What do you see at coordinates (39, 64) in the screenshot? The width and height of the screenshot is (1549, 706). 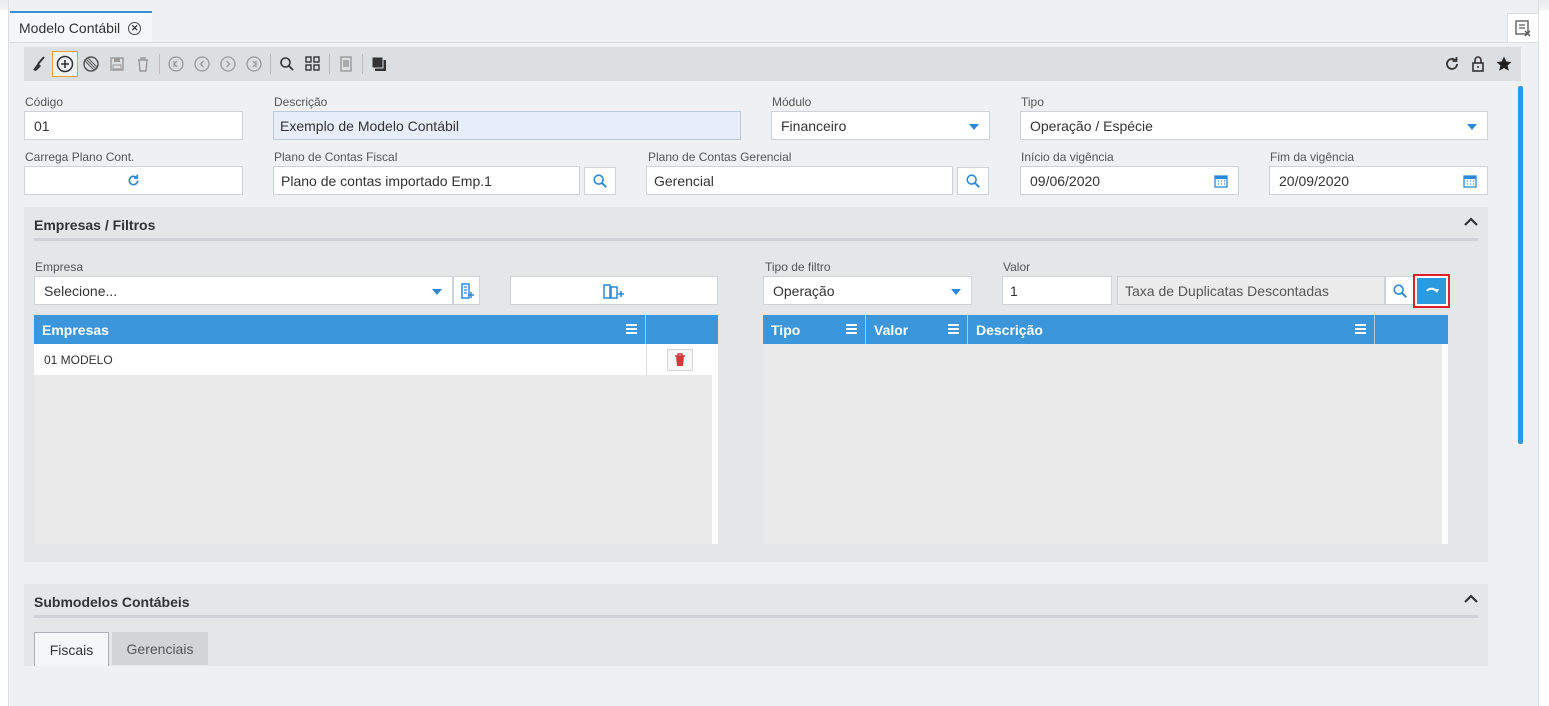 I see `clear-button` at bounding box center [39, 64].